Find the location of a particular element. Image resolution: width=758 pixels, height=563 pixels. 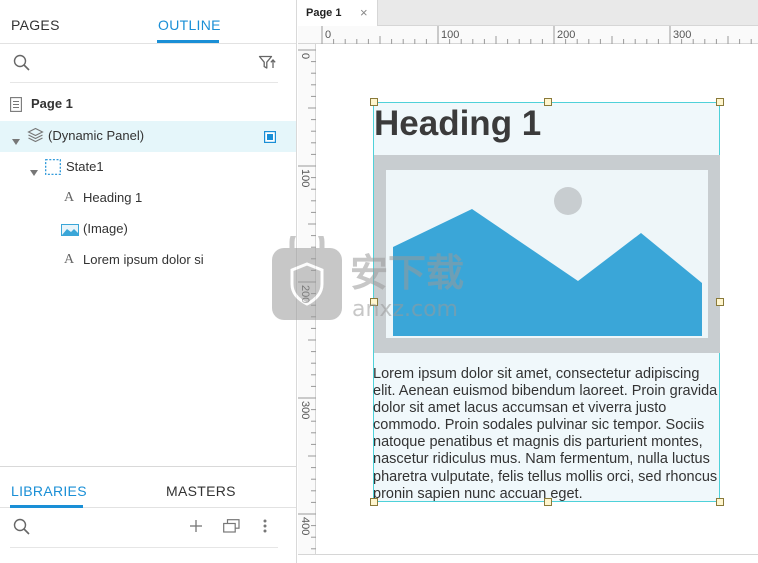

watermark-text: 安下载 is located at coordinates (407, 273).